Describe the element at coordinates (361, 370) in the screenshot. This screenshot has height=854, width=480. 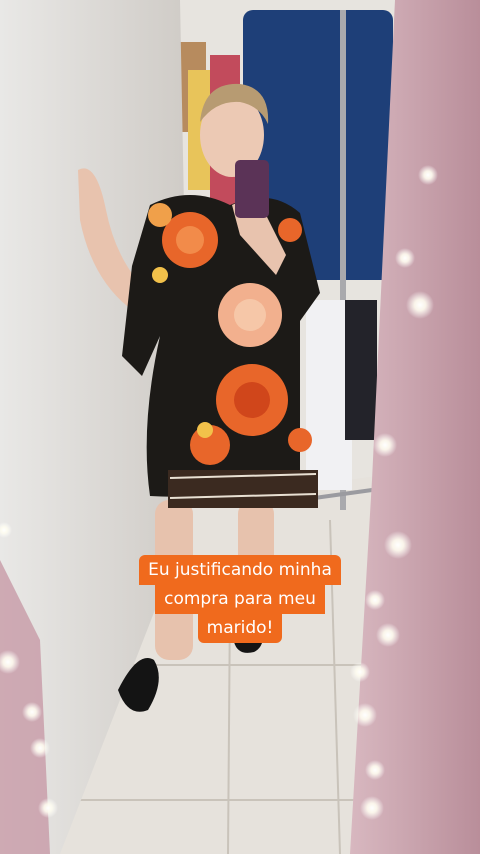
I see `dark-garment` at that location.